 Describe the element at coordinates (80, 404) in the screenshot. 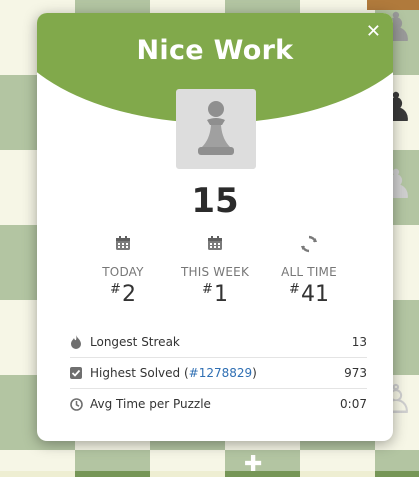

I see `clock-icon` at that location.